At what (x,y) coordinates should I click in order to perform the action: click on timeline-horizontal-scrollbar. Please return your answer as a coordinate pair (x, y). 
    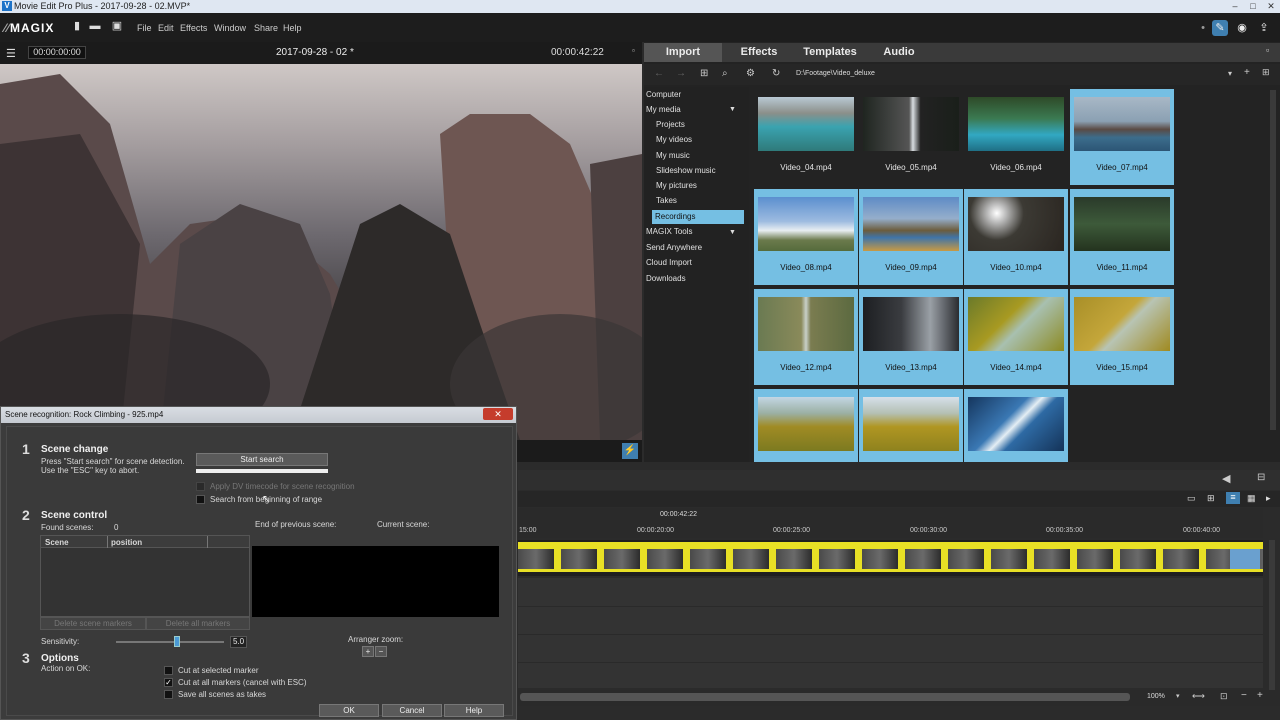
    Looking at the image, I should click on (825, 697).